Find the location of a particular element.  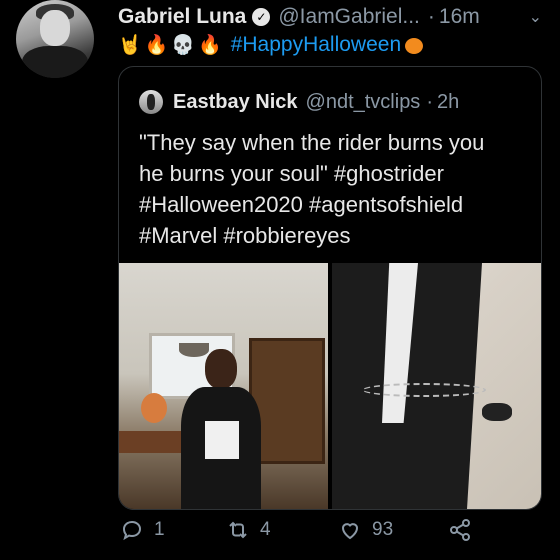

pumpkin-icon is located at coordinates (414, 46).